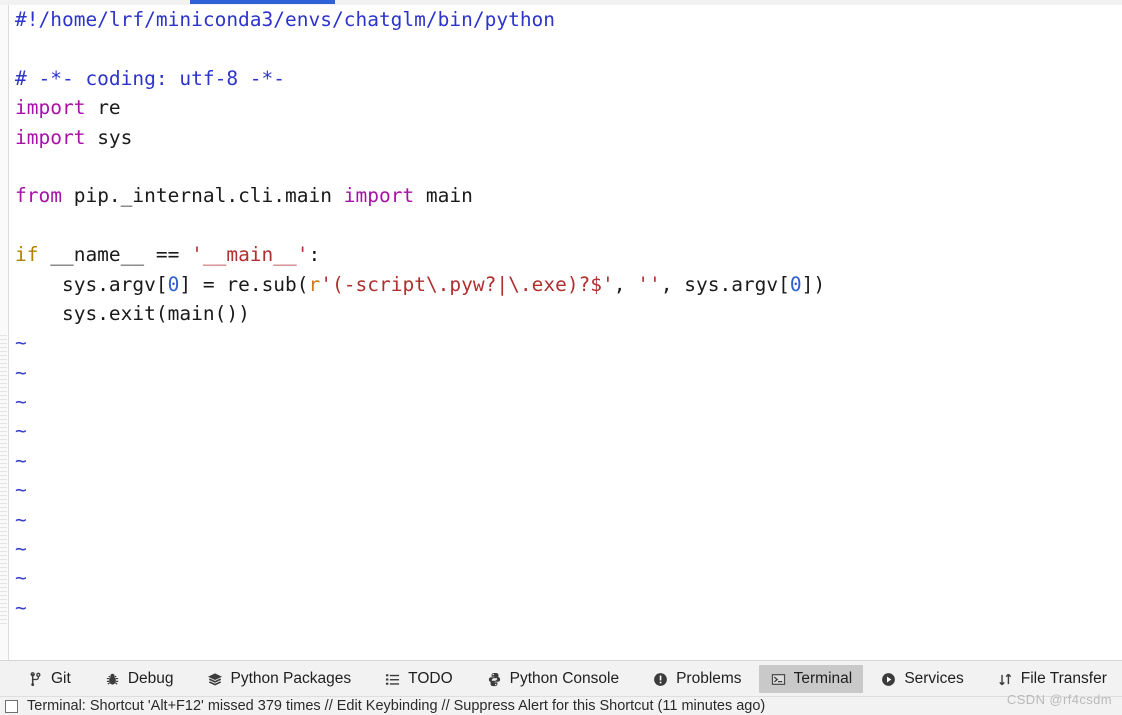 This screenshot has width=1122, height=715. Describe the element at coordinates (1063, 679) in the screenshot. I see `tool-tab-label: File Transfer` at that location.